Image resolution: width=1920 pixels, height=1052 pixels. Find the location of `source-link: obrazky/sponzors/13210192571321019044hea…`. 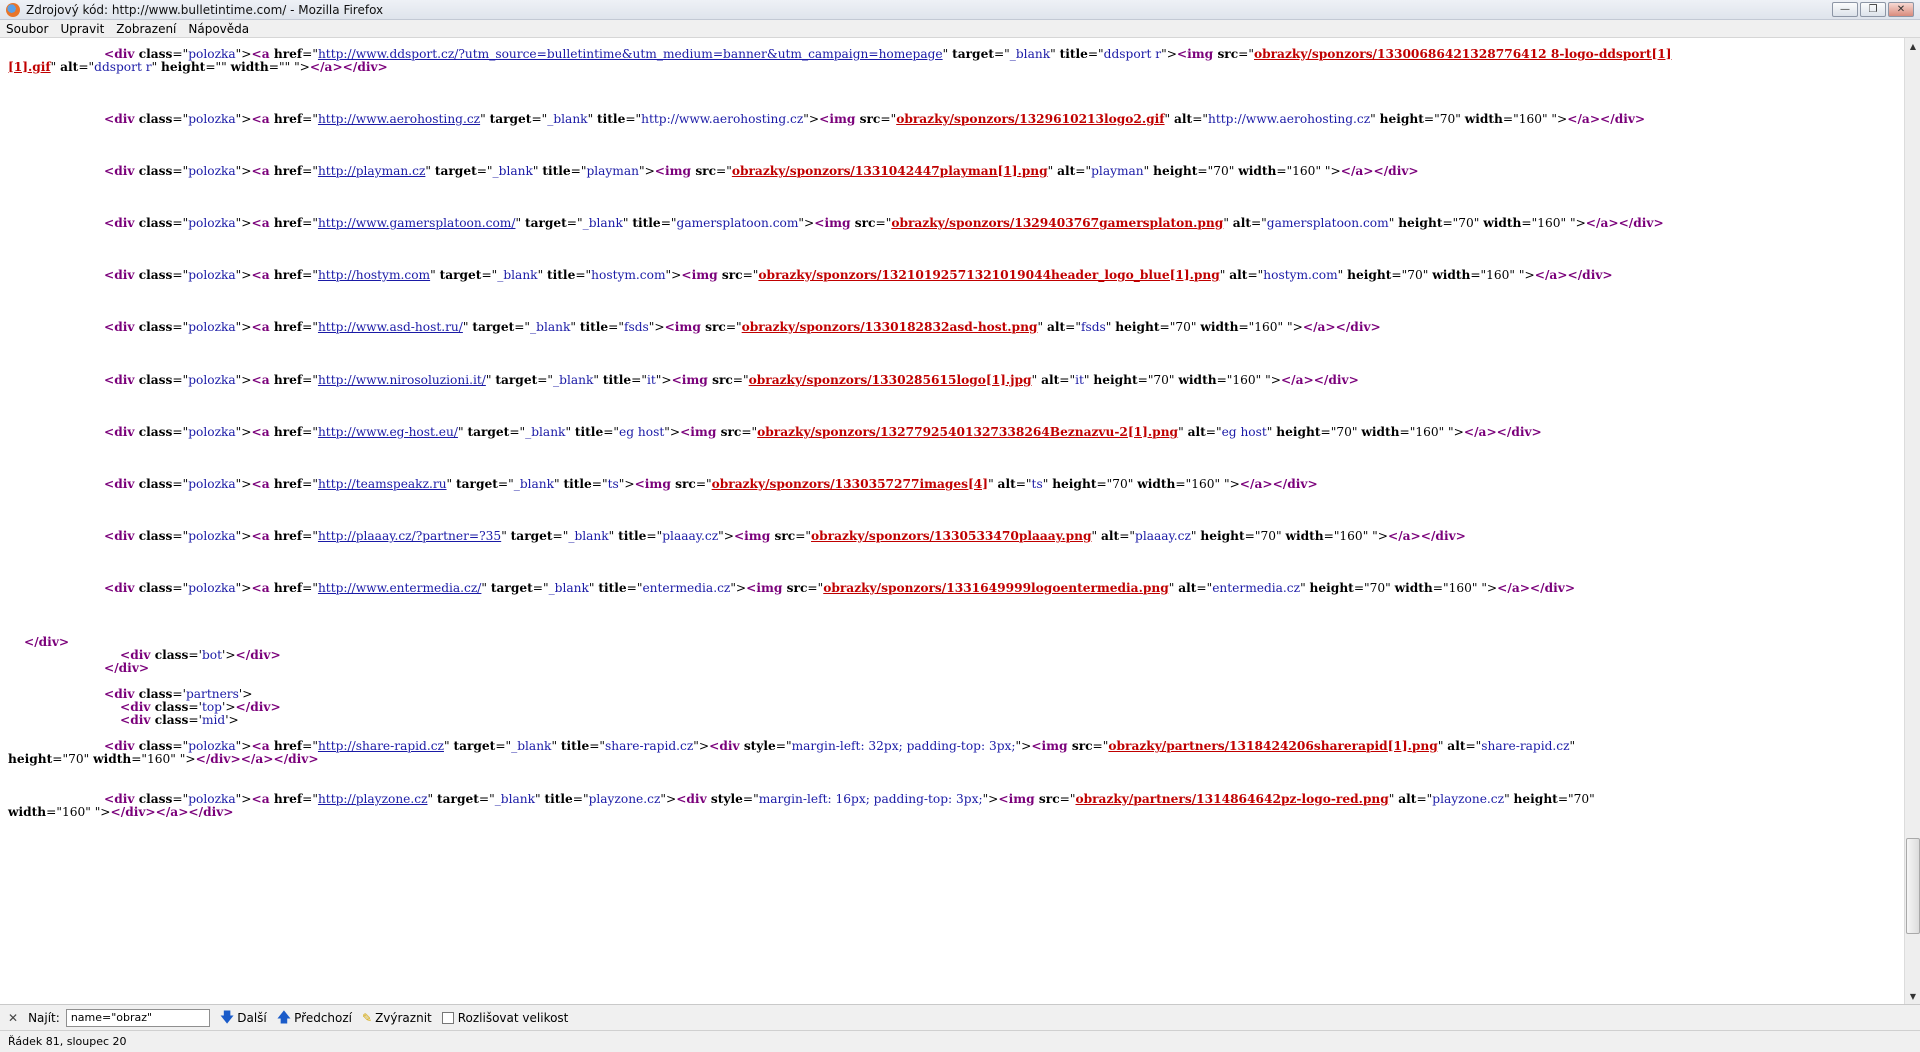

source-link: obrazky/sponzors/13210192571321019044hea… is located at coordinates (988, 275).